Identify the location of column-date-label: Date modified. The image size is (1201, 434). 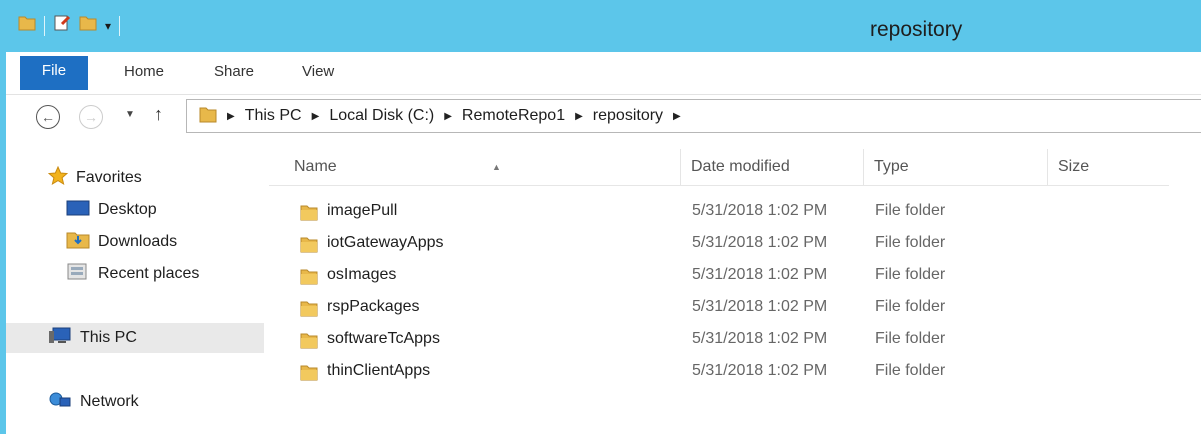
(740, 166).